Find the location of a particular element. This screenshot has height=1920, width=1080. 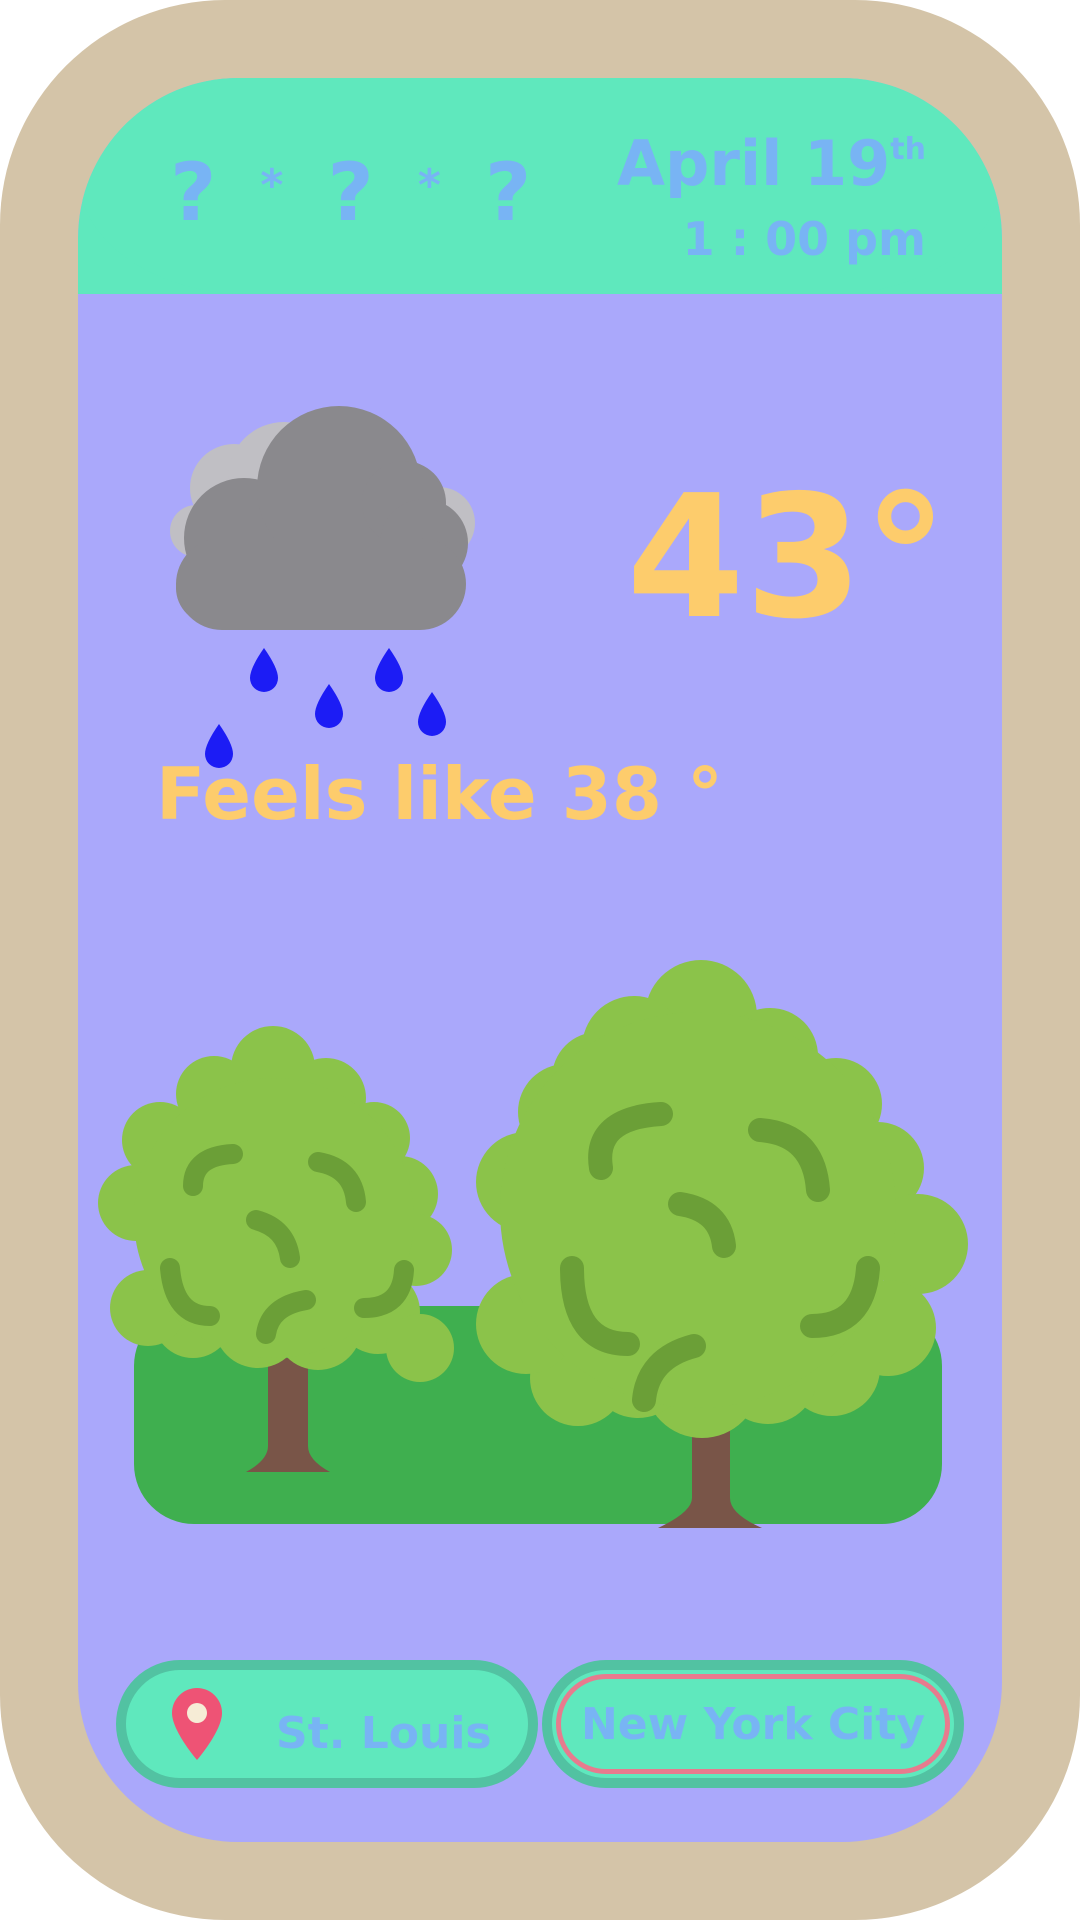

feels-like: Feels like 38 ° is located at coordinates (439, 794).